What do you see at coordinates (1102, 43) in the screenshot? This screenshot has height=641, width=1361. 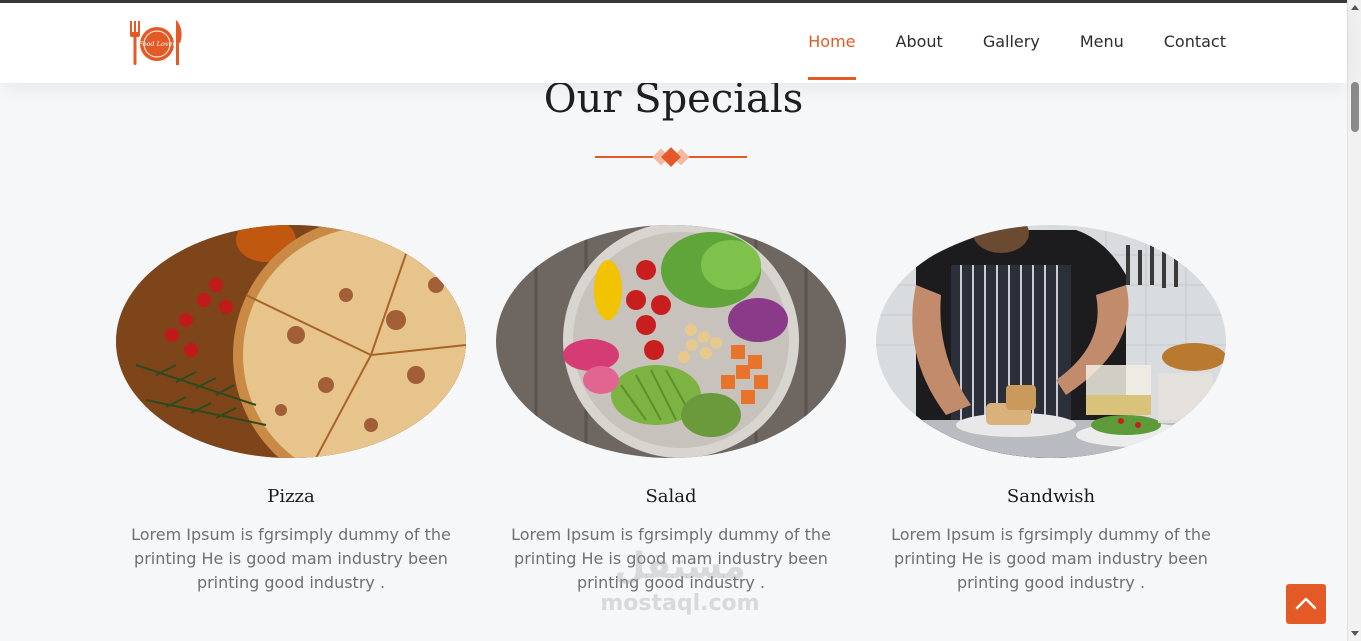 I see `nav-menu: Menu` at bounding box center [1102, 43].